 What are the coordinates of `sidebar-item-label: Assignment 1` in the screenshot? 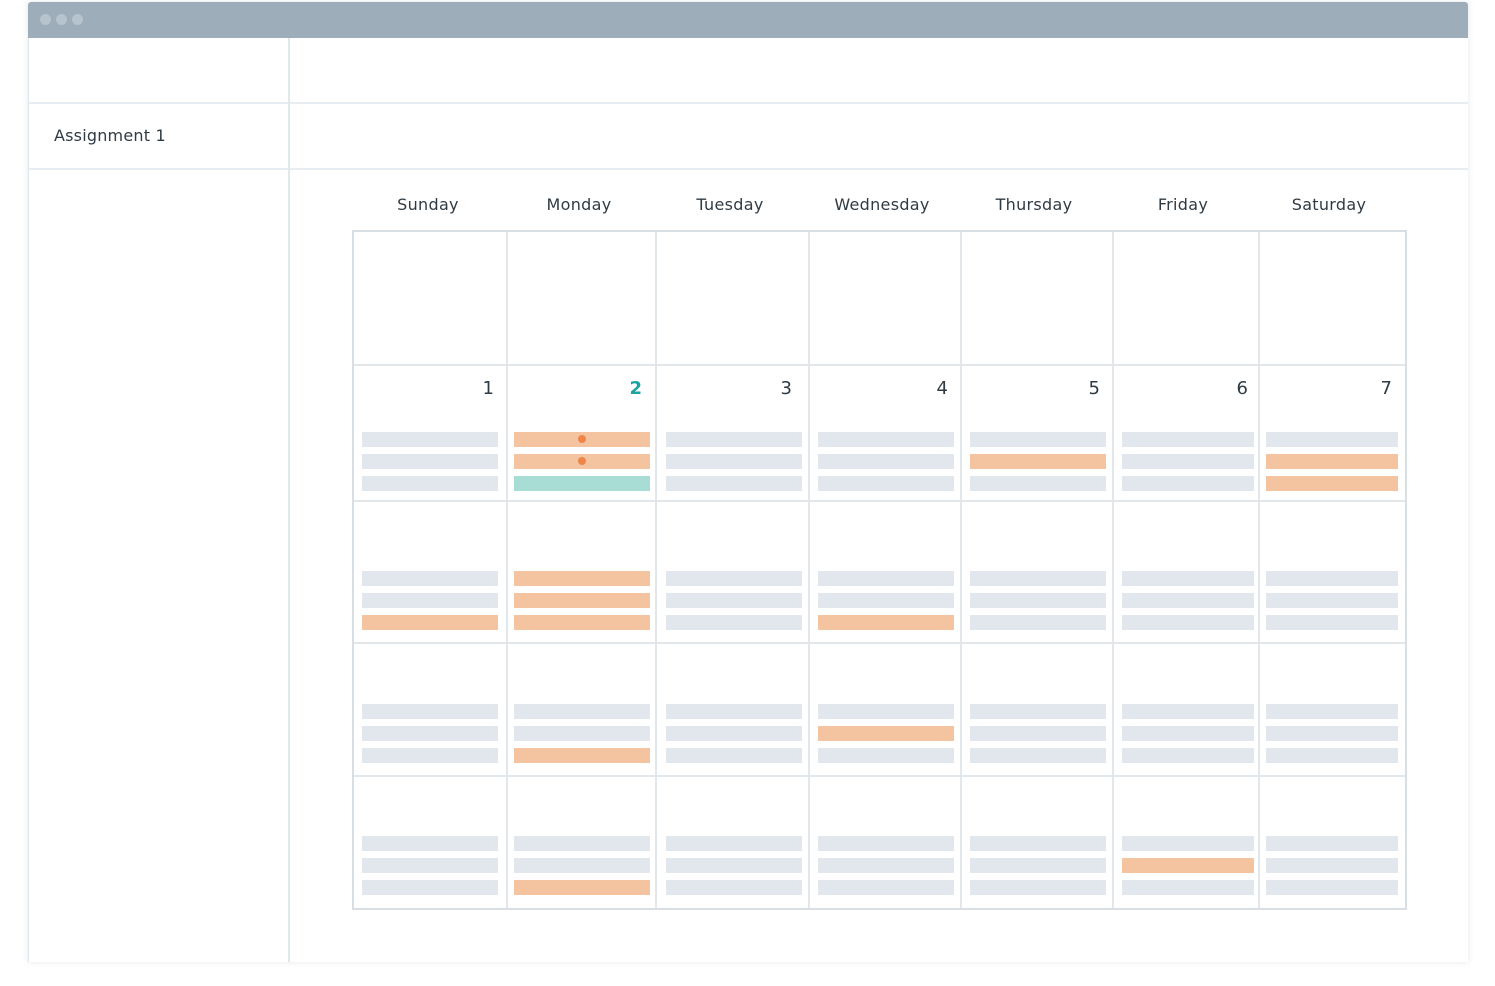 It's located at (110, 135).